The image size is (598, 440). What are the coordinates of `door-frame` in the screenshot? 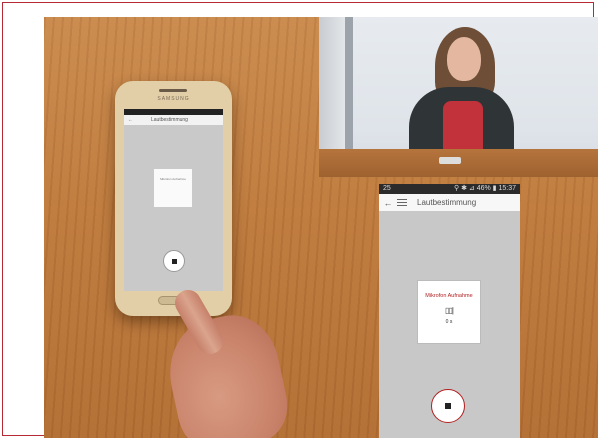 It's located at (349, 87).